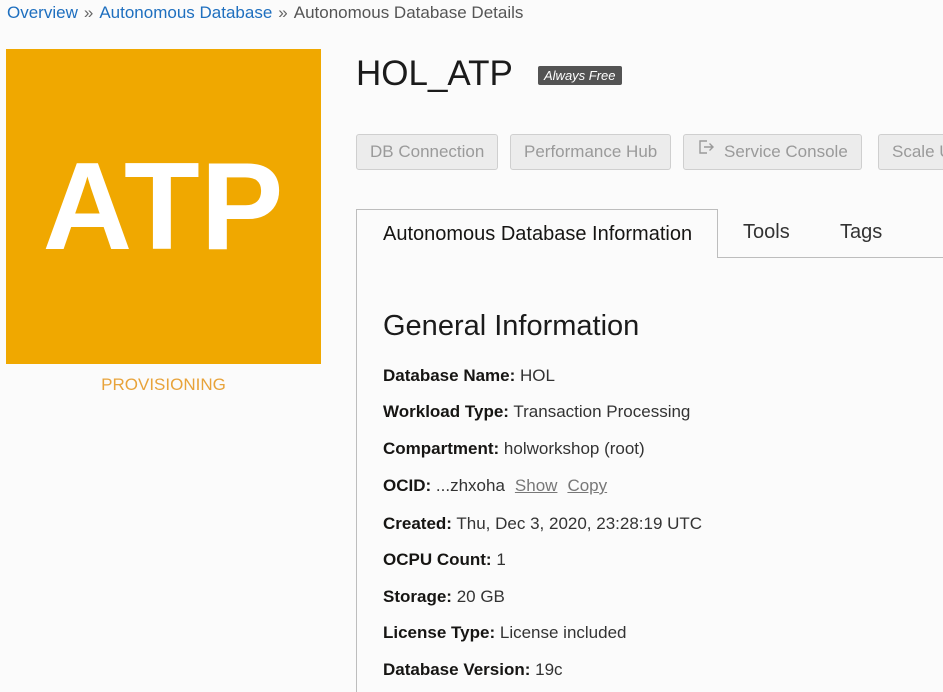  I want to click on ocid-show-link: Show, so click(536, 485).